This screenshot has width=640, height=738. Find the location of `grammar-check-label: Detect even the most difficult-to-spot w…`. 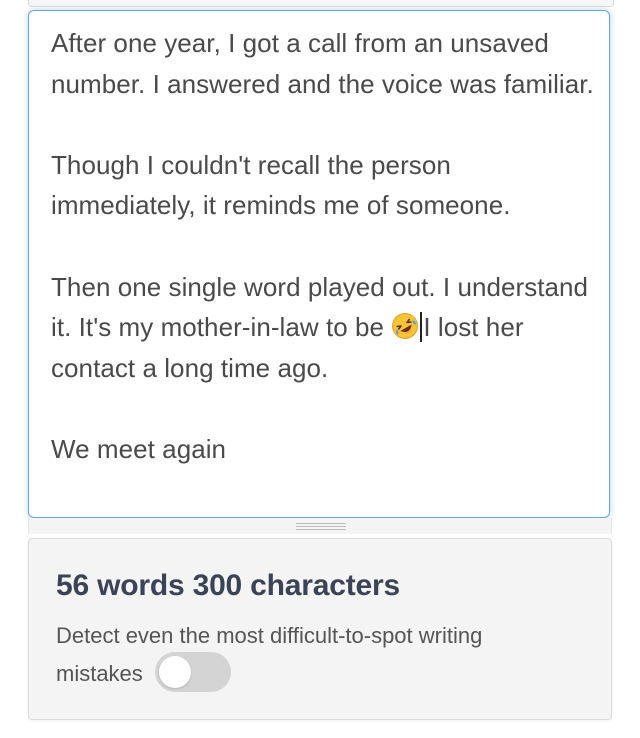

grammar-check-label: Detect even the most difficult-to-spot w… is located at coordinates (269, 654).